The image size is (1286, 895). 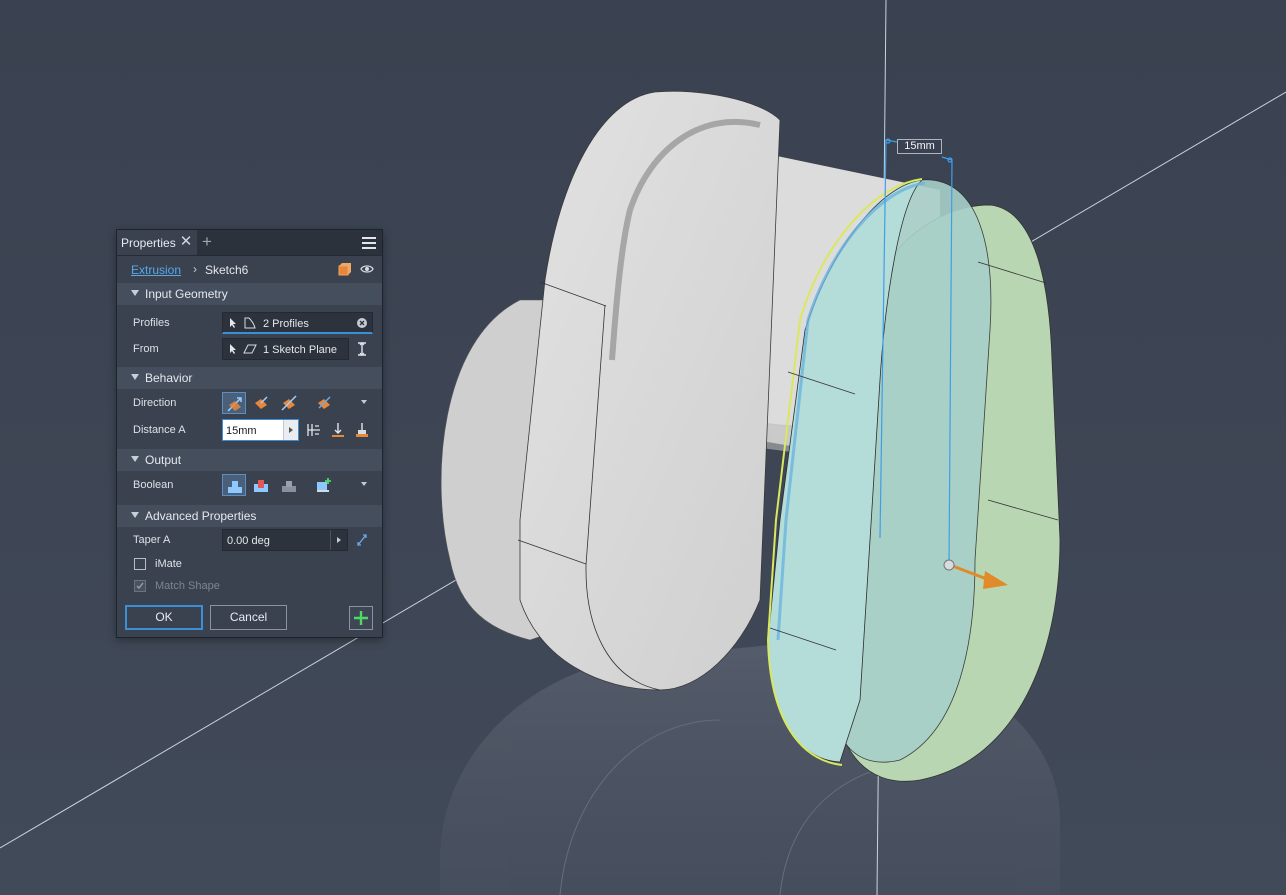 I want to click on hamburger-menu-icon, so click(x=369, y=243).